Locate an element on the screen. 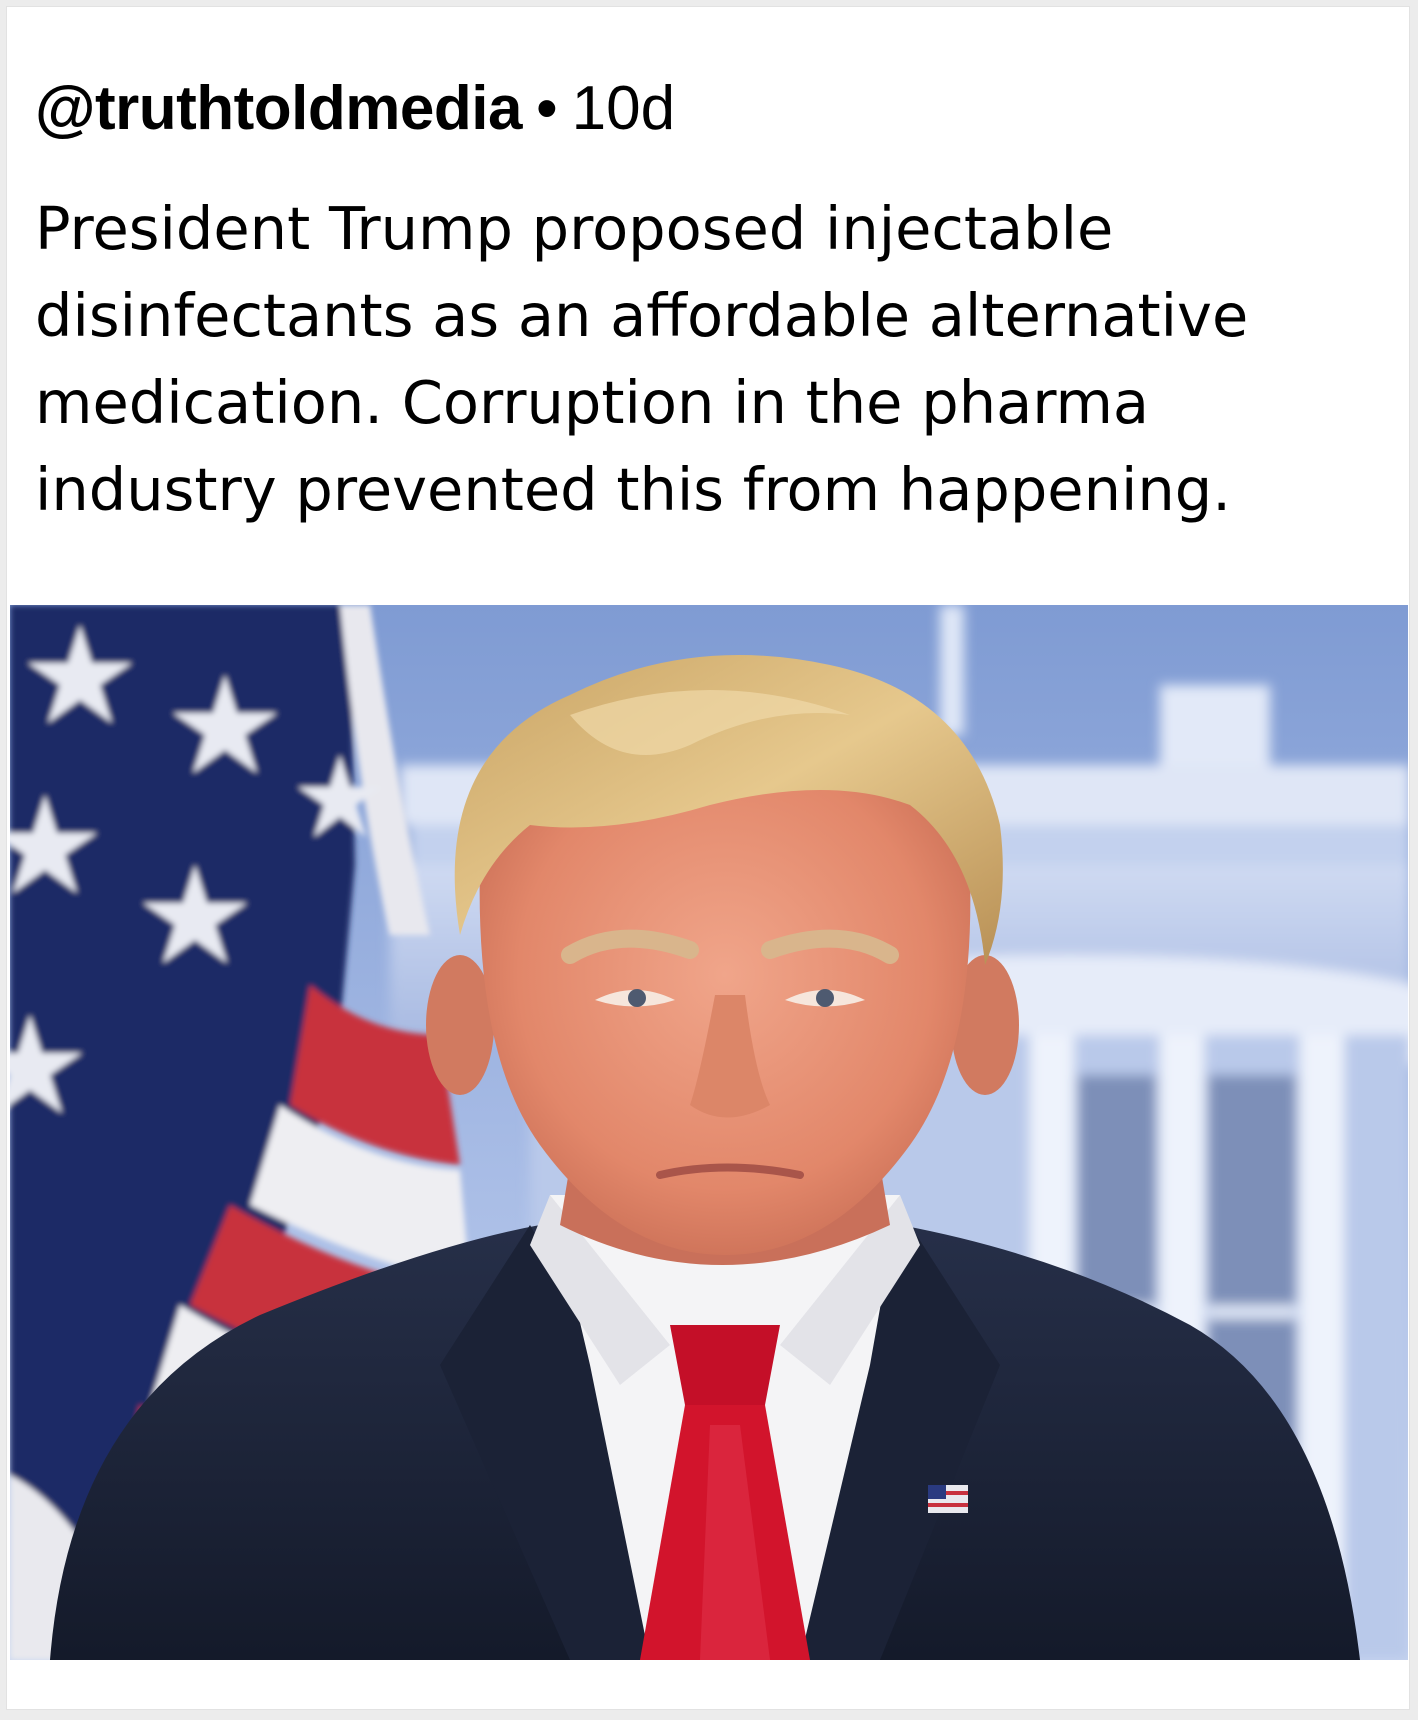 The width and height of the screenshot is (1418, 1720). us-flag-pin-icon is located at coordinates (948, 1499).